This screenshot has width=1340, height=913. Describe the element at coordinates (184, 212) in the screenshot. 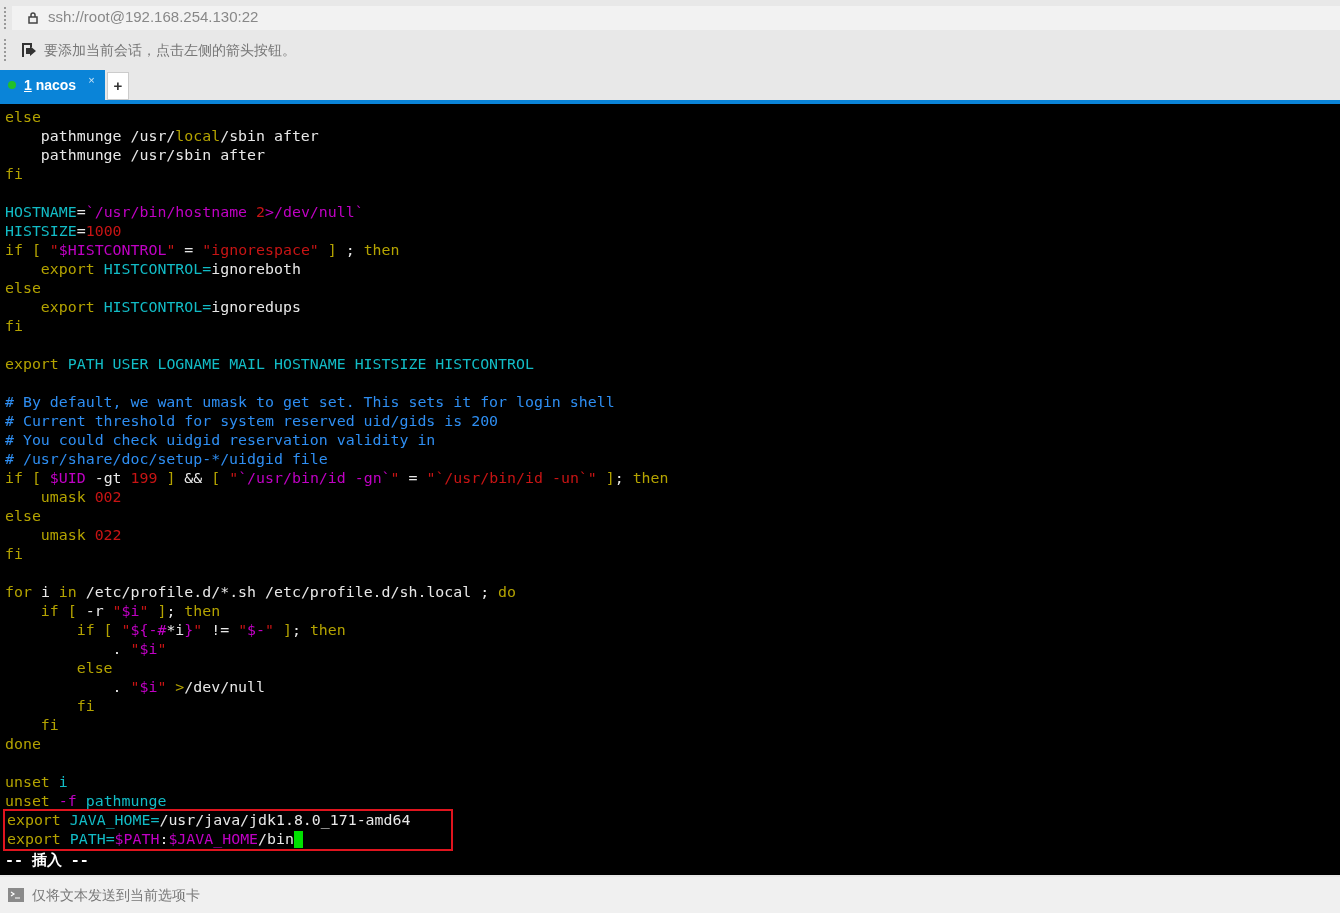

I see `code-line: HOSTNAME=`/usr/bin/hostname 2>/dev/null`` at that location.